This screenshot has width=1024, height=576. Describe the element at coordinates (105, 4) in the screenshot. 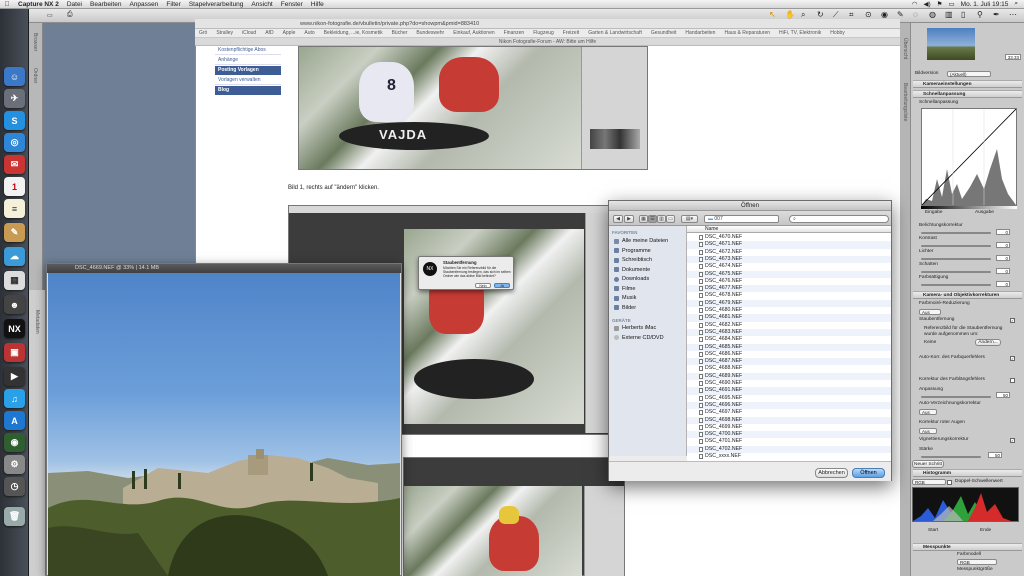

I see `menu-bearbeiten: Bearbeiten` at that location.